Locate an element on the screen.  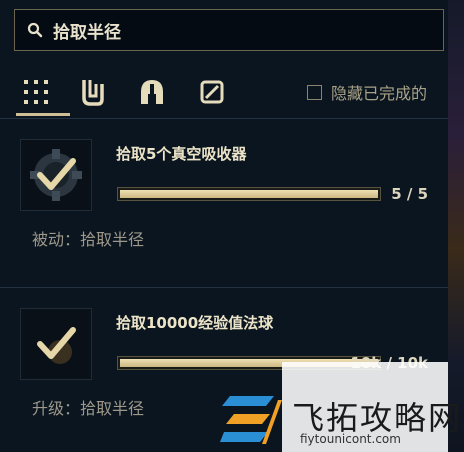
hide-completed-label: 隐藏已完成的 is located at coordinates (378, 93).